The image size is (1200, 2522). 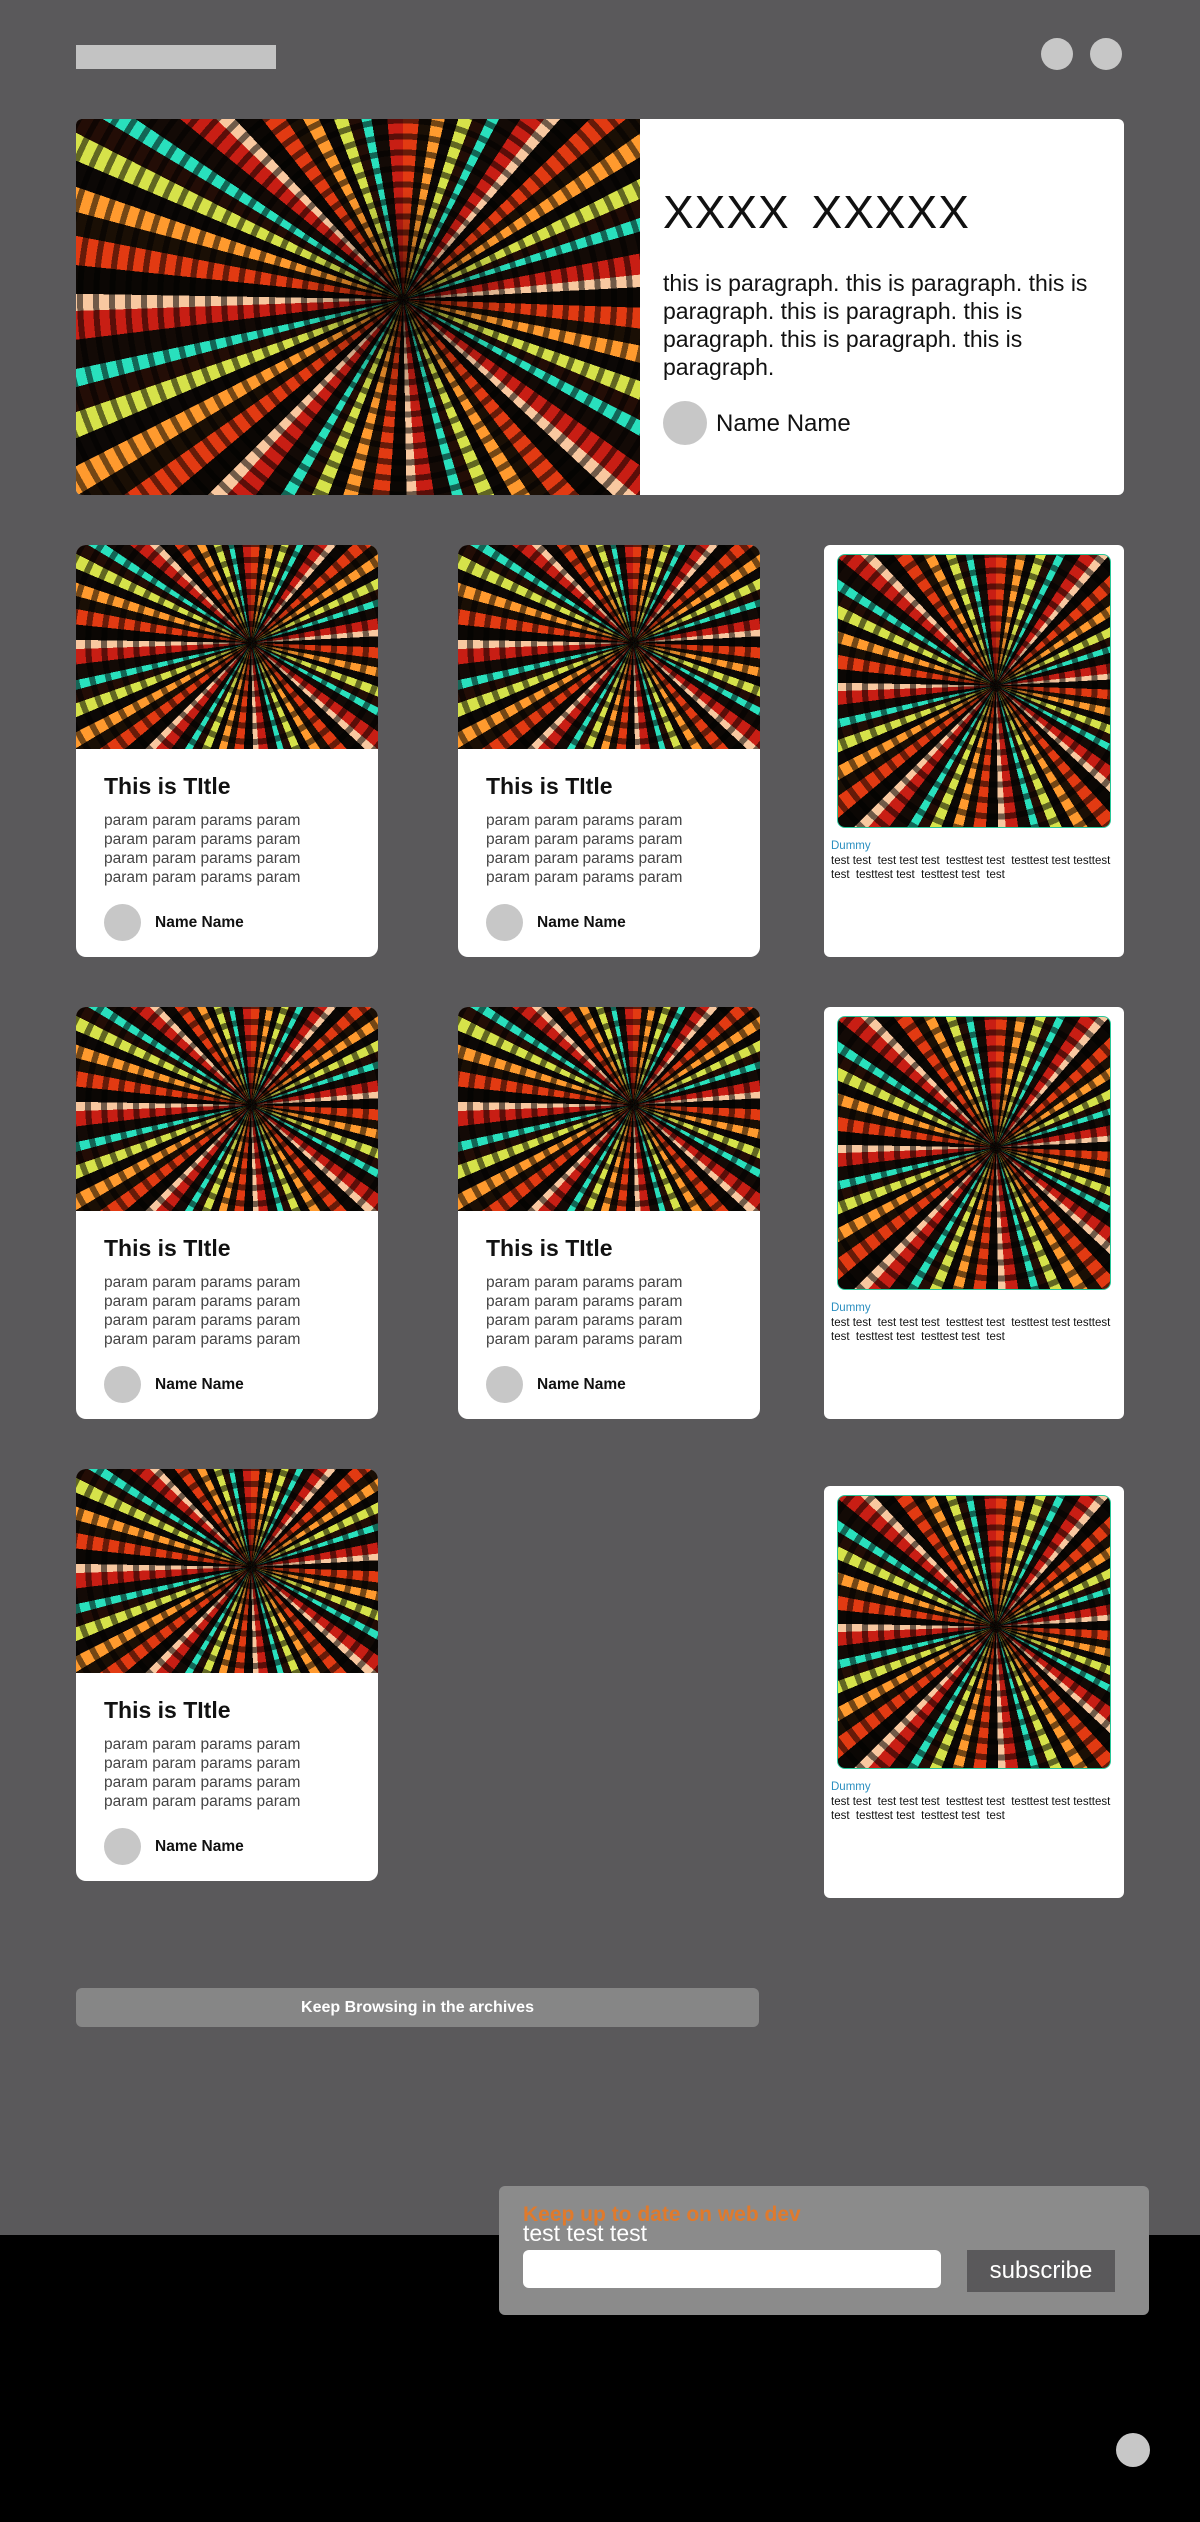 What do you see at coordinates (358, 307) in the screenshot?
I see `hero-image` at bounding box center [358, 307].